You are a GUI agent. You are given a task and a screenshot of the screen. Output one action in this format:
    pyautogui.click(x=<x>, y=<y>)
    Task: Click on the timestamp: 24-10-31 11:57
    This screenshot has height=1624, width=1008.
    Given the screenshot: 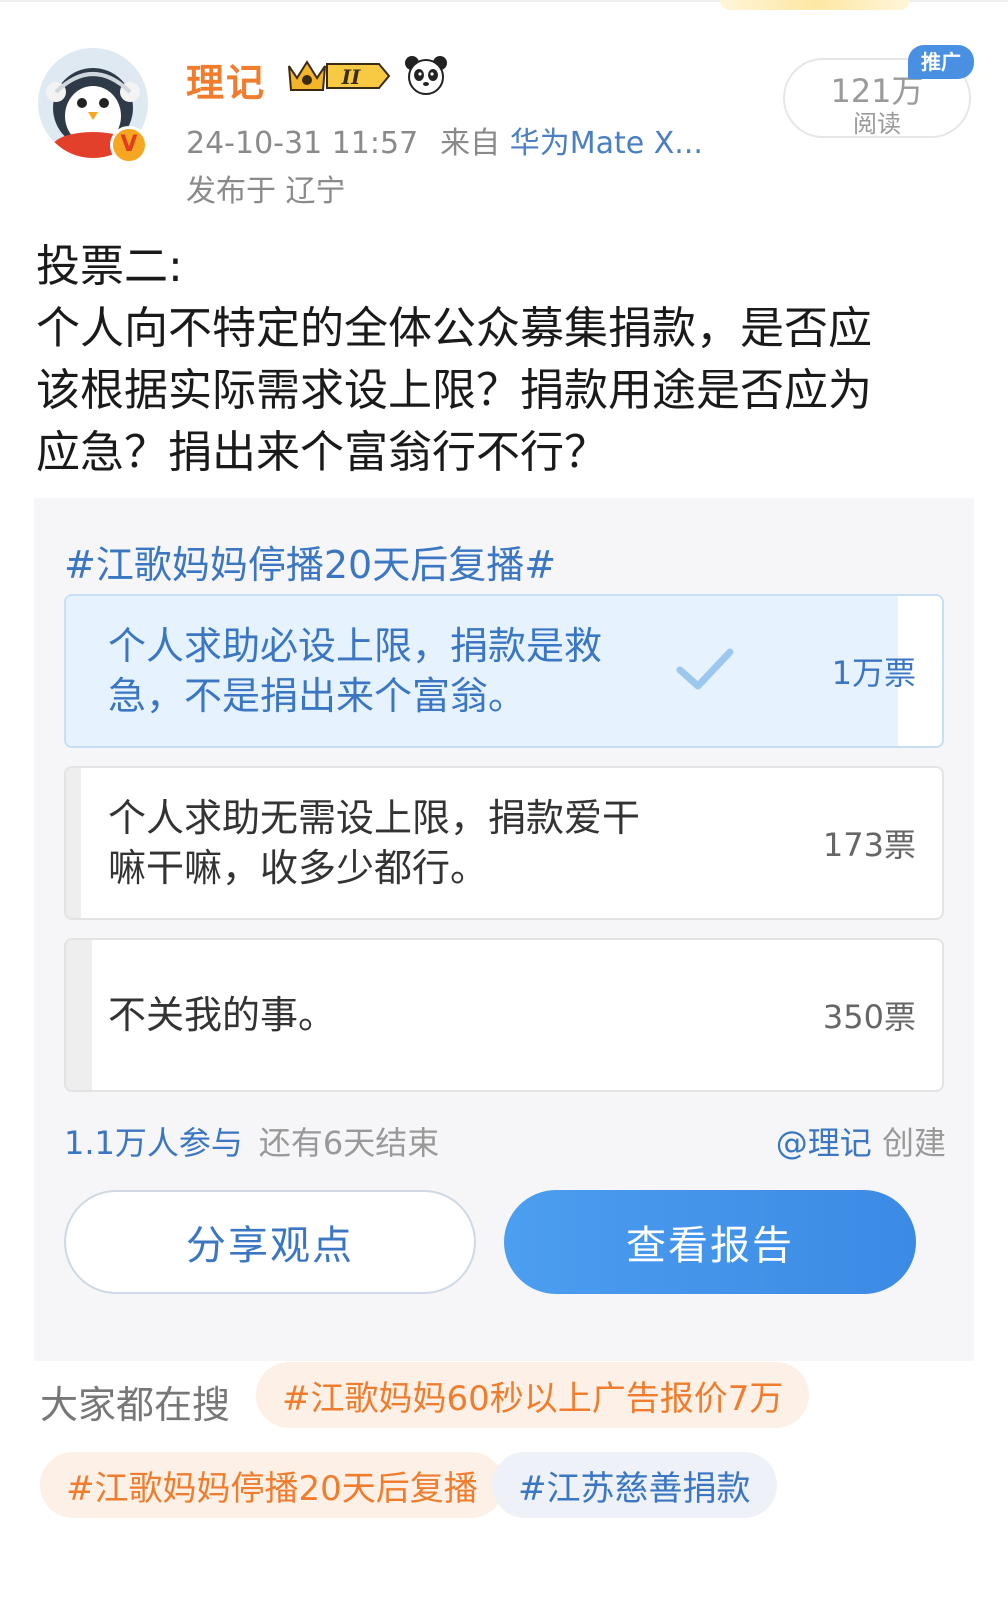 What is the action you would take?
    pyautogui.click(x=302, y=143)
    